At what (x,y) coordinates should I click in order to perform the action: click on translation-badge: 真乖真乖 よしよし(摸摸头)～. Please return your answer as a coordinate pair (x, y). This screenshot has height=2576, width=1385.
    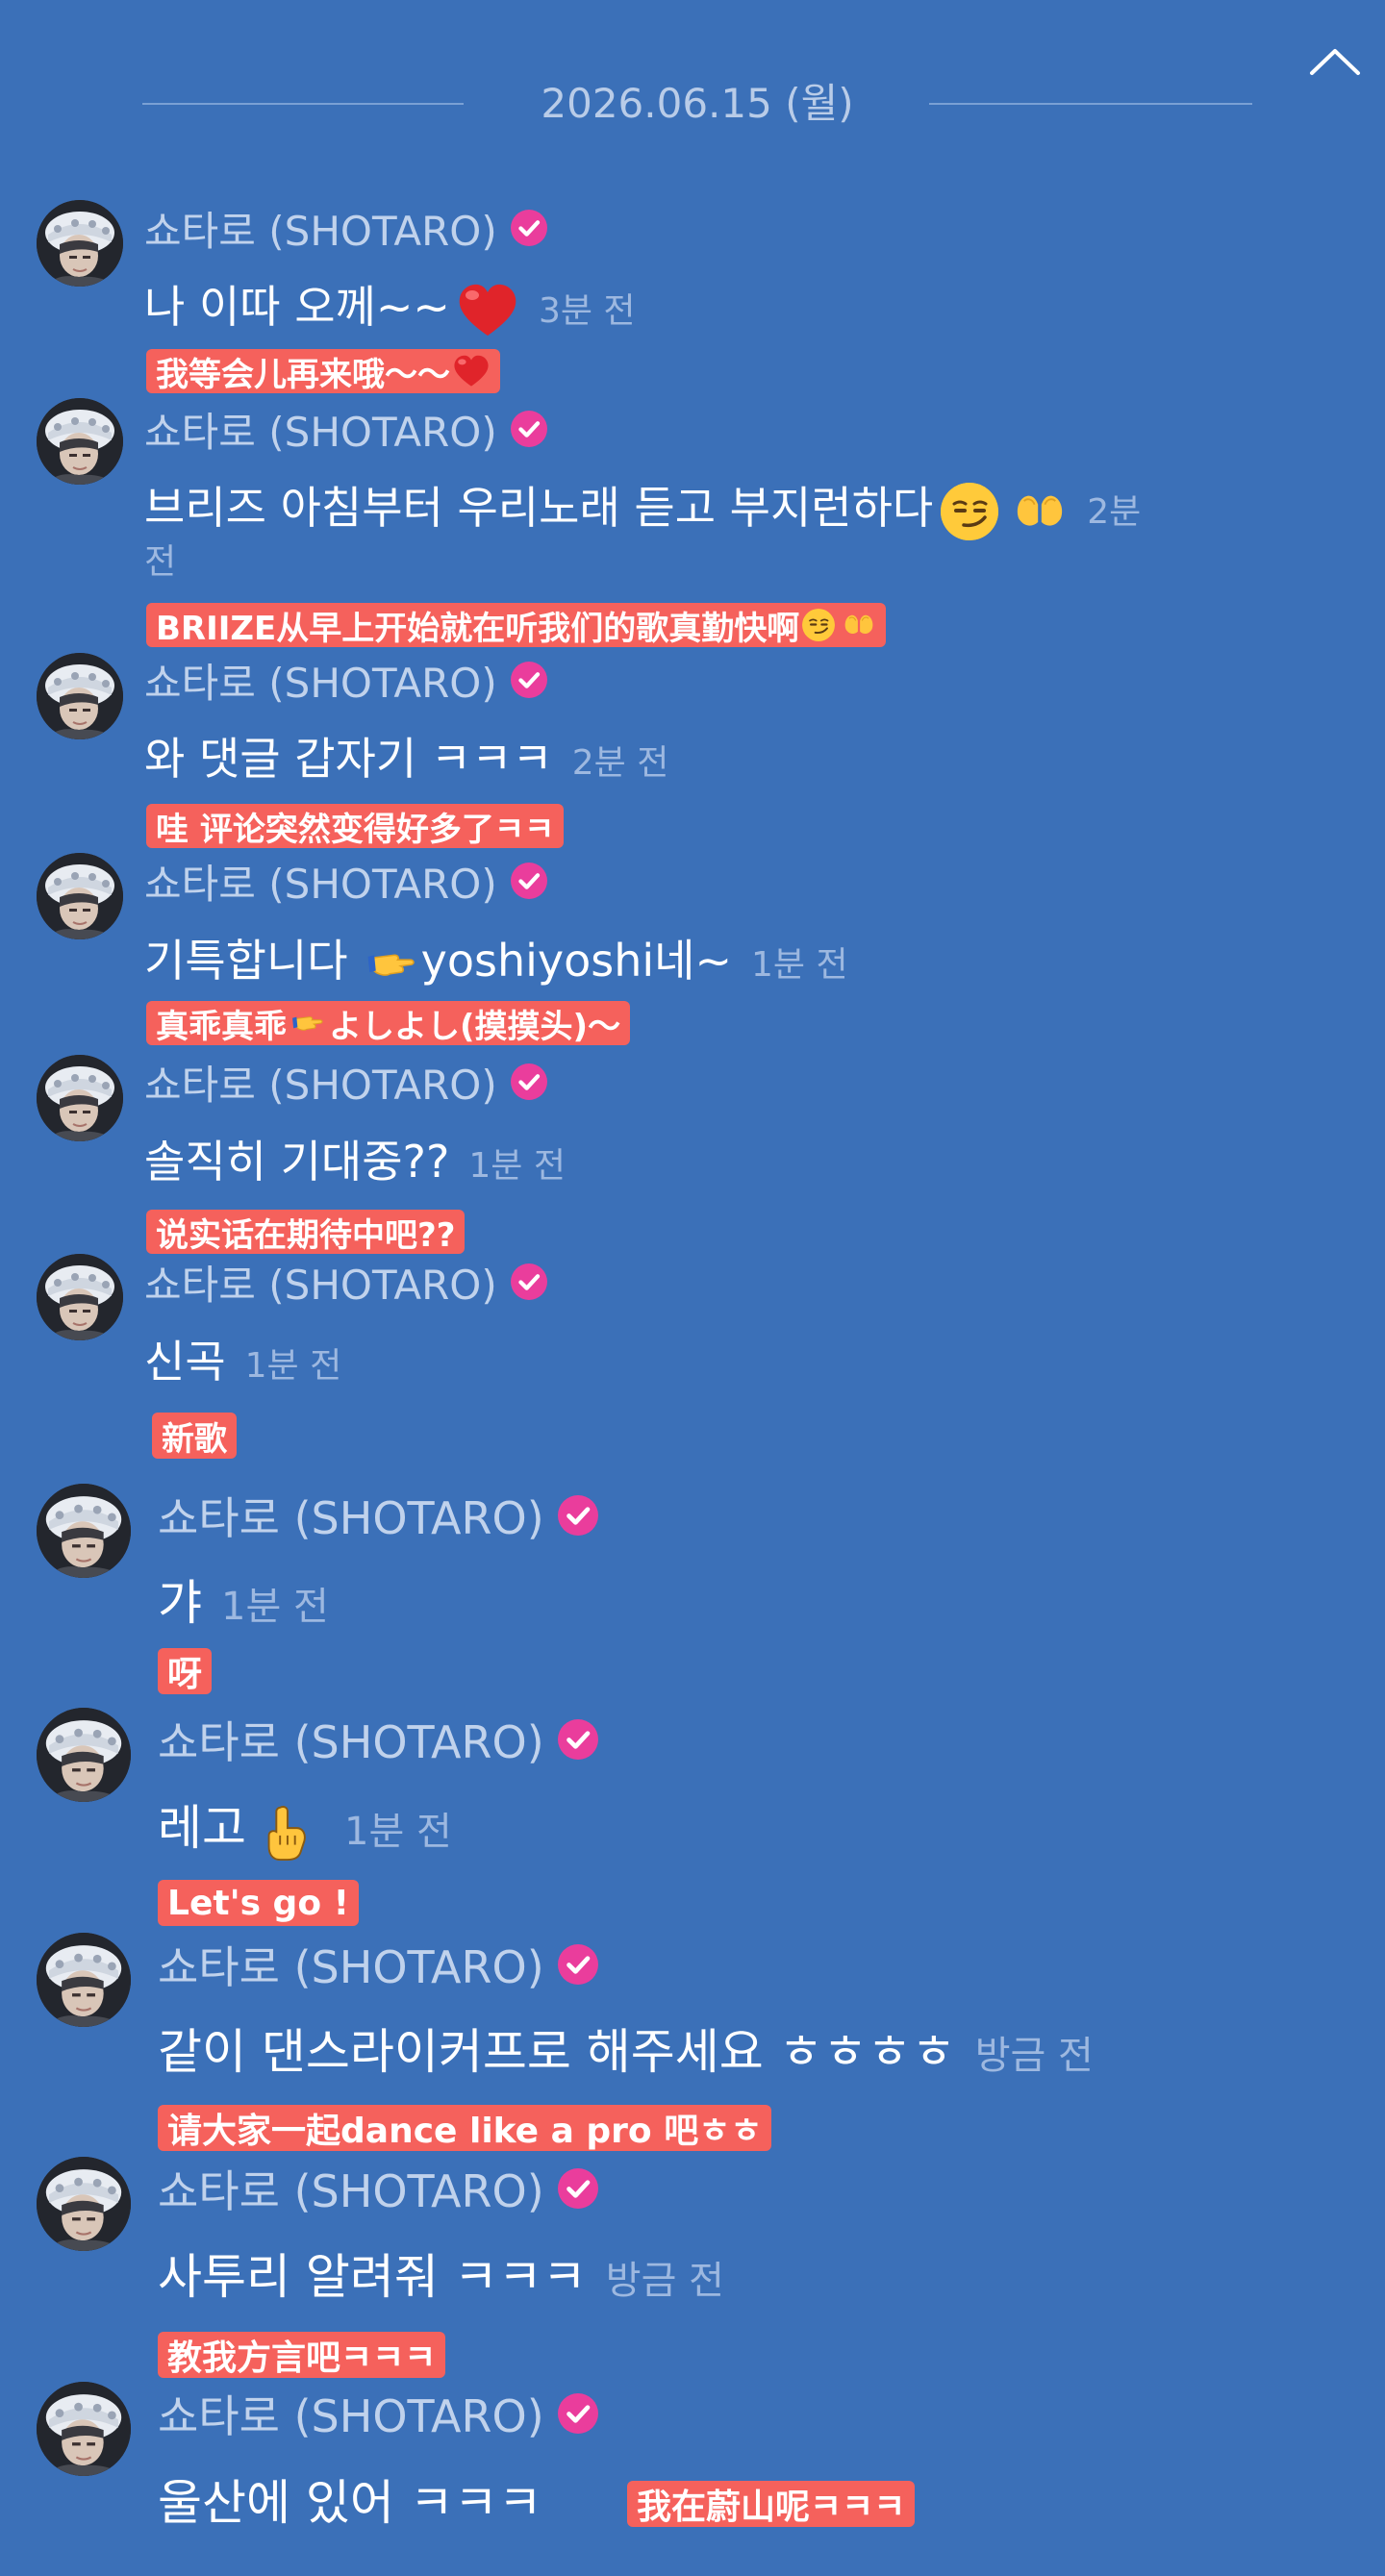
    Looking at the image, I should click on (388, 1023).